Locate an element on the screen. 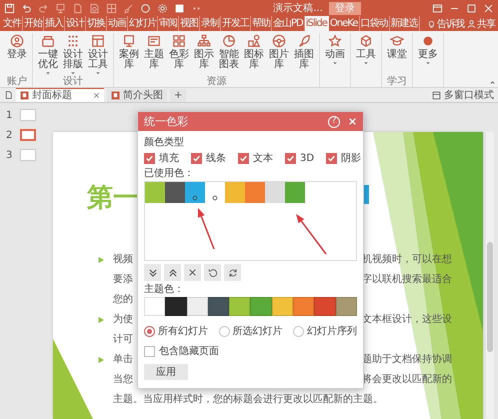  ribbon-button: 设计排版 is located at coordinates (73, 54).